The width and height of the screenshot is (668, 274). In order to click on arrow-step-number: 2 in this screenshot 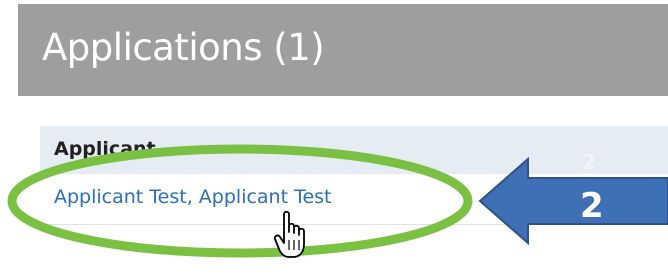, I will do `click(592, 206)`.